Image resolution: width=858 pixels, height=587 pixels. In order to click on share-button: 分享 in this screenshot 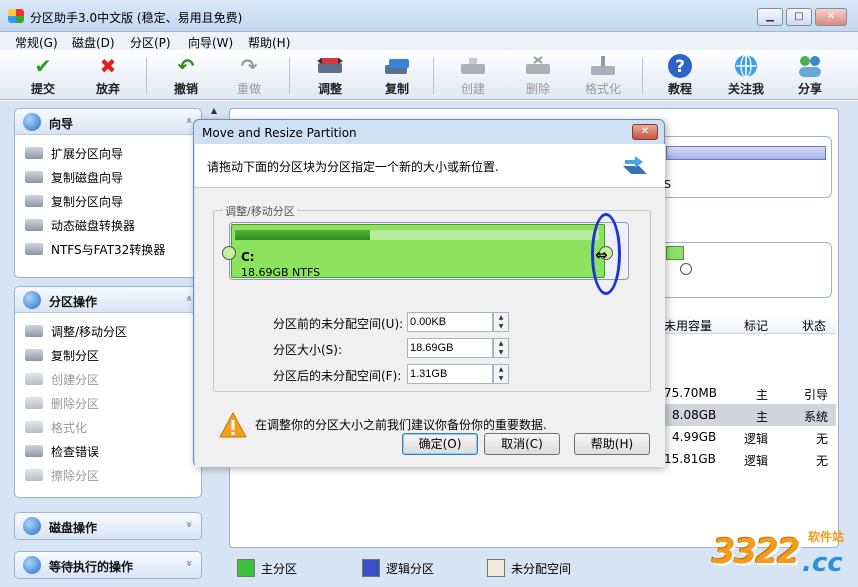, I will do `click(810, 75)`.